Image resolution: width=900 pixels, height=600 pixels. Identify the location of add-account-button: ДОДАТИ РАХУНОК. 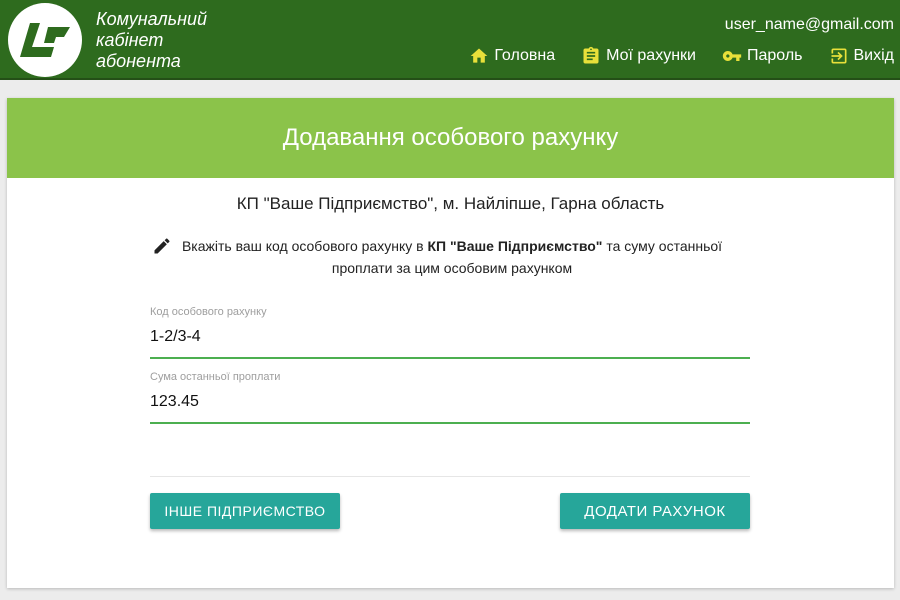
(655, 511).